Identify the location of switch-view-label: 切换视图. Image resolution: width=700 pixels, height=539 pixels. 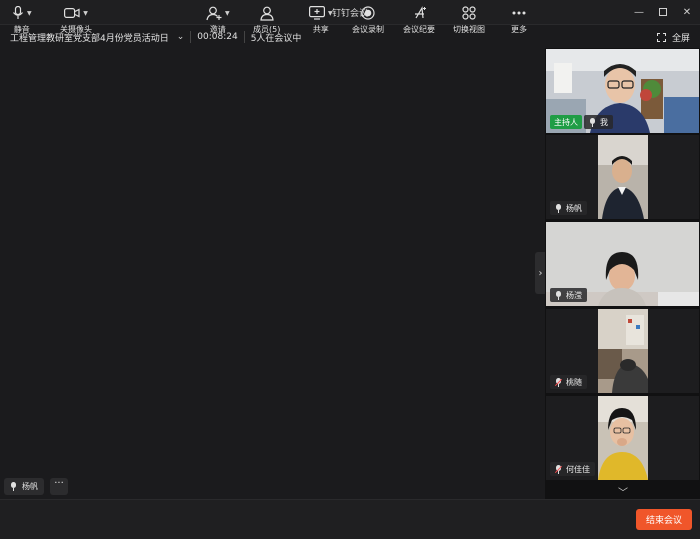
(469, 29).